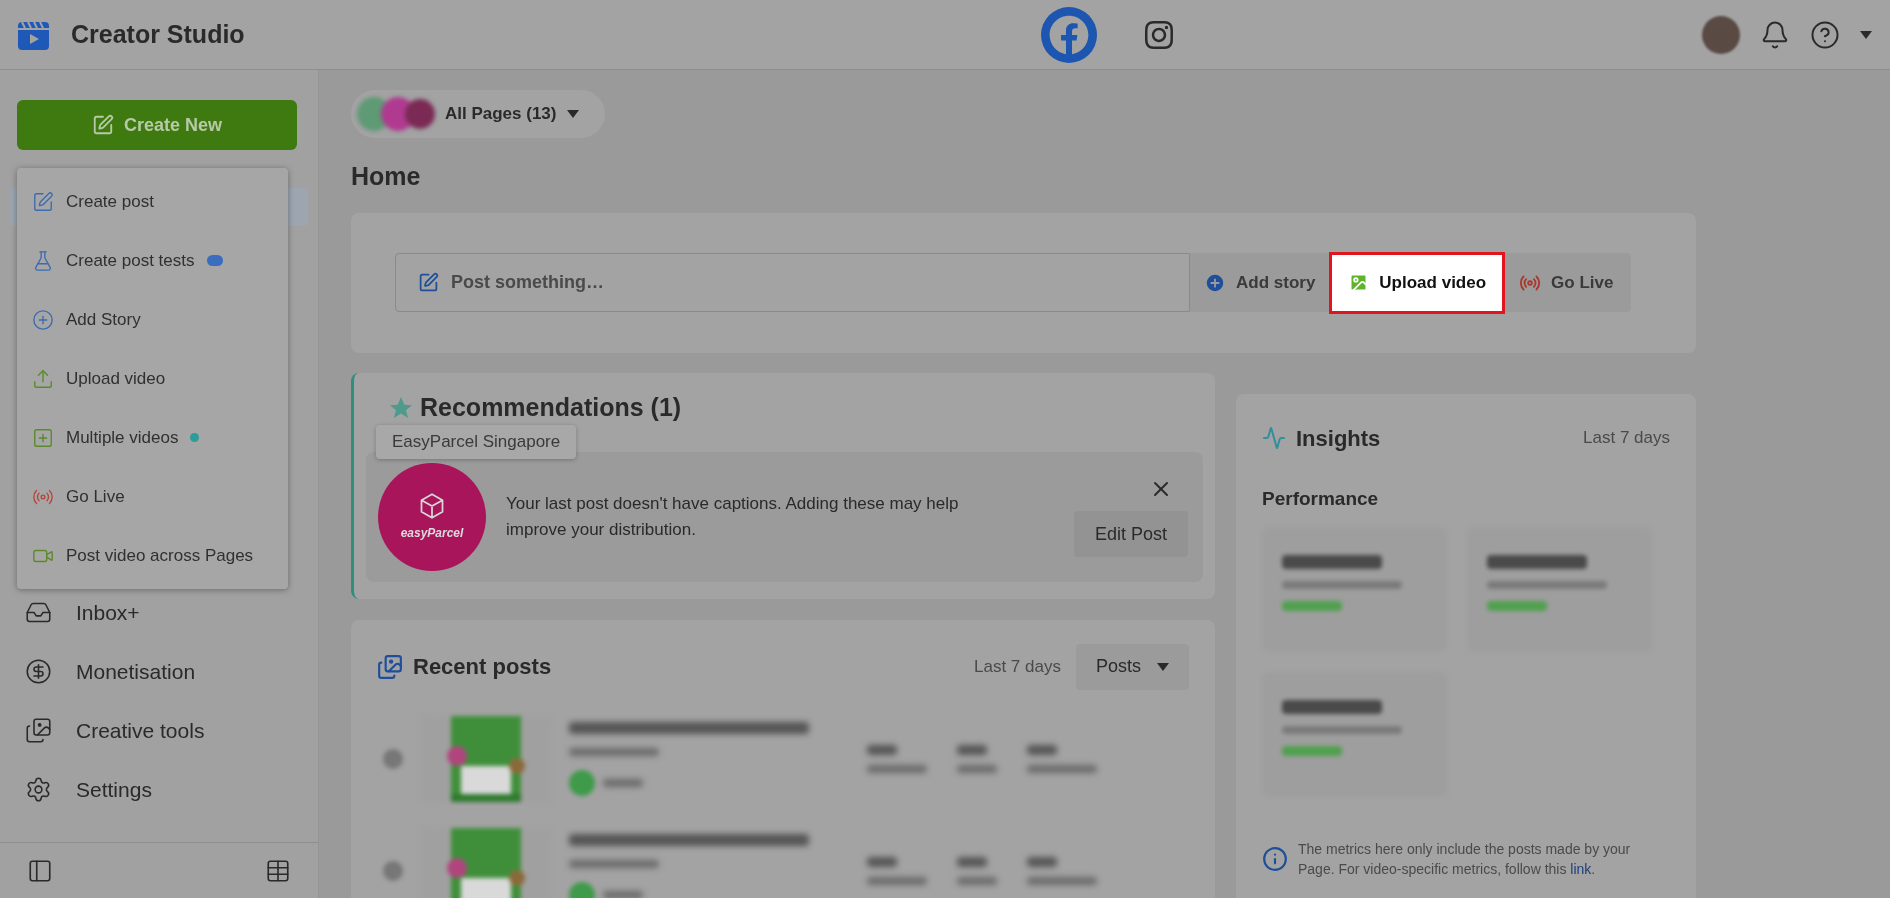  I want to click on menu-item: Upload video, so click(152, 378).